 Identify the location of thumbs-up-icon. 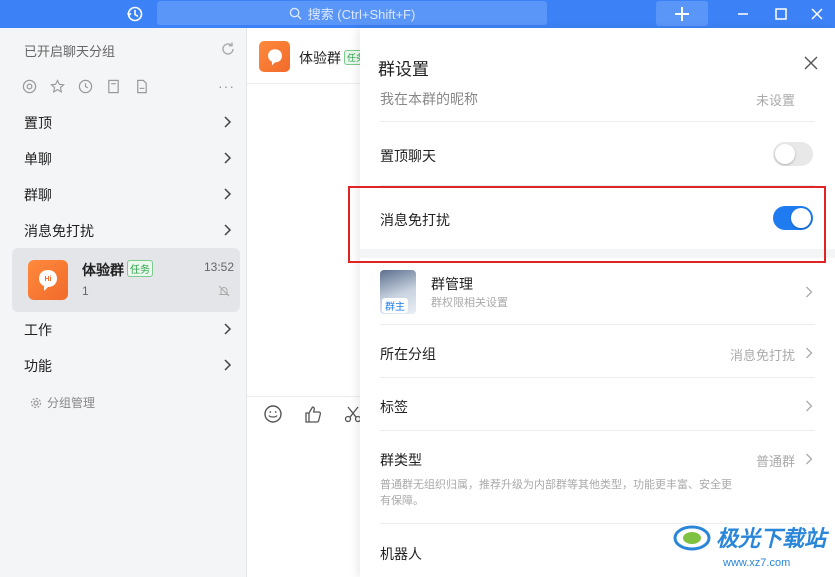
(313, 414).